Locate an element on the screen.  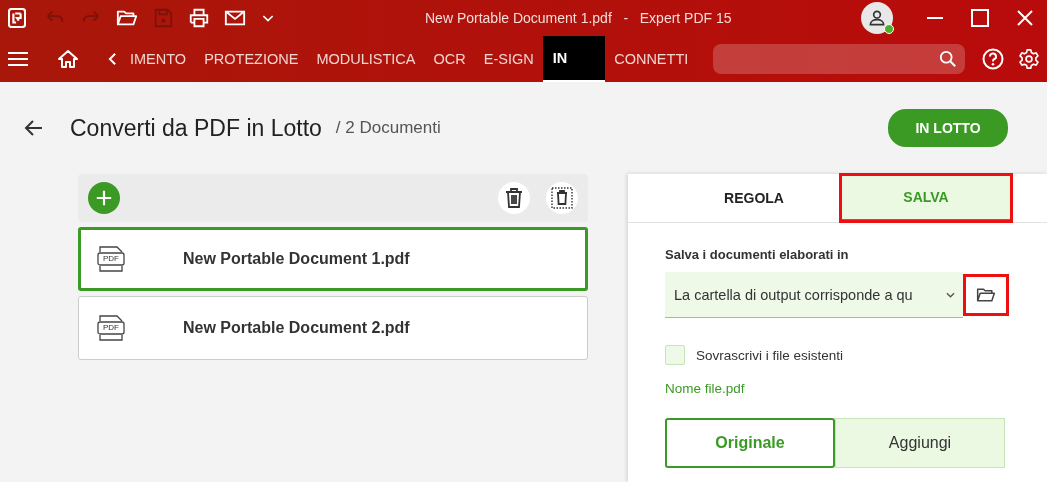
ribbon-tab: PROTEZIONE is located at coordinates (251, 59).